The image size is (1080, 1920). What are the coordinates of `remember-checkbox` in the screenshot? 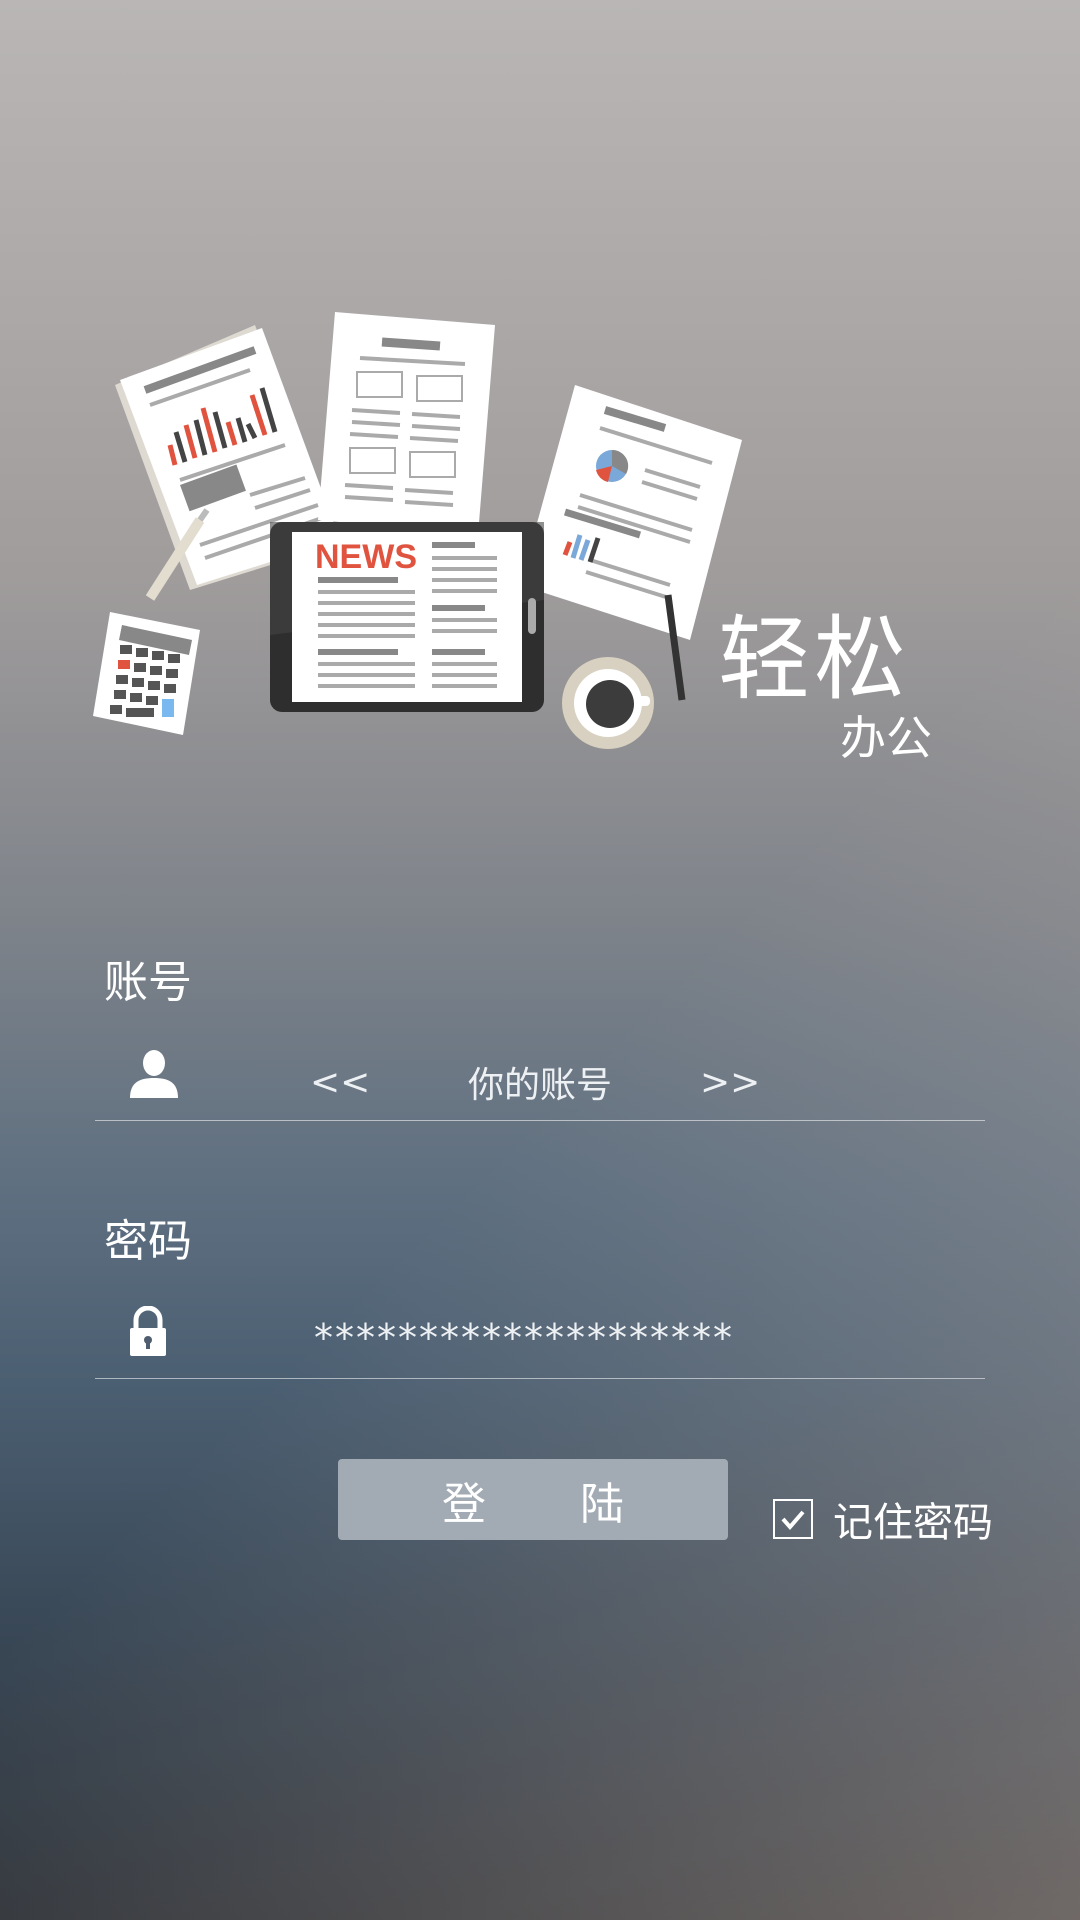 It's located at (793, 1519).